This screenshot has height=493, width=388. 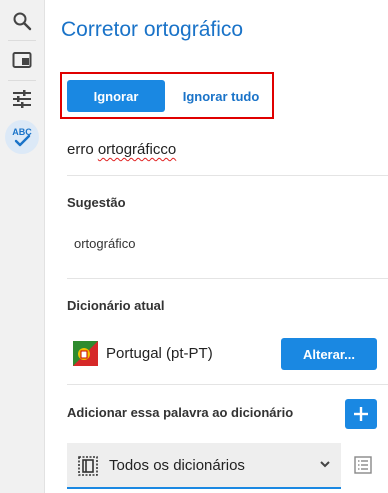 I want to click on add-word-heading: Adicionar essa palavra ao dicionário, so click(x=180, y=412).